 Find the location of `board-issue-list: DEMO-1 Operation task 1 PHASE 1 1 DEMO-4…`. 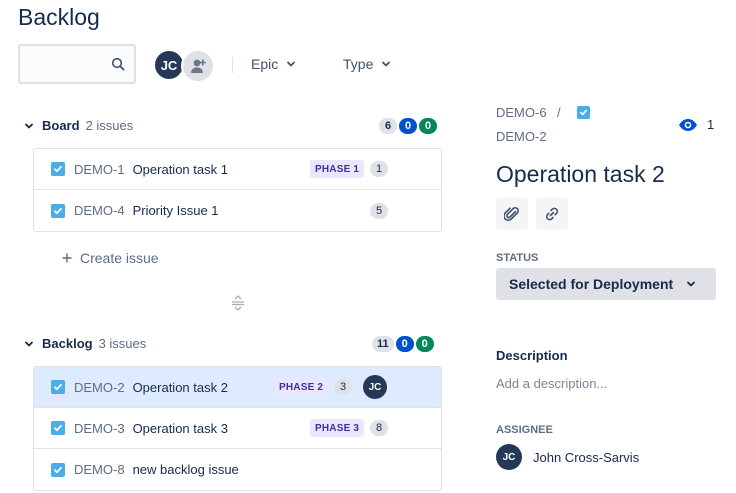

board-issue-list: DEMO-1 Operation task 1 PHASE 1 1 DEMO-4… is located at coordinates (237, 190).